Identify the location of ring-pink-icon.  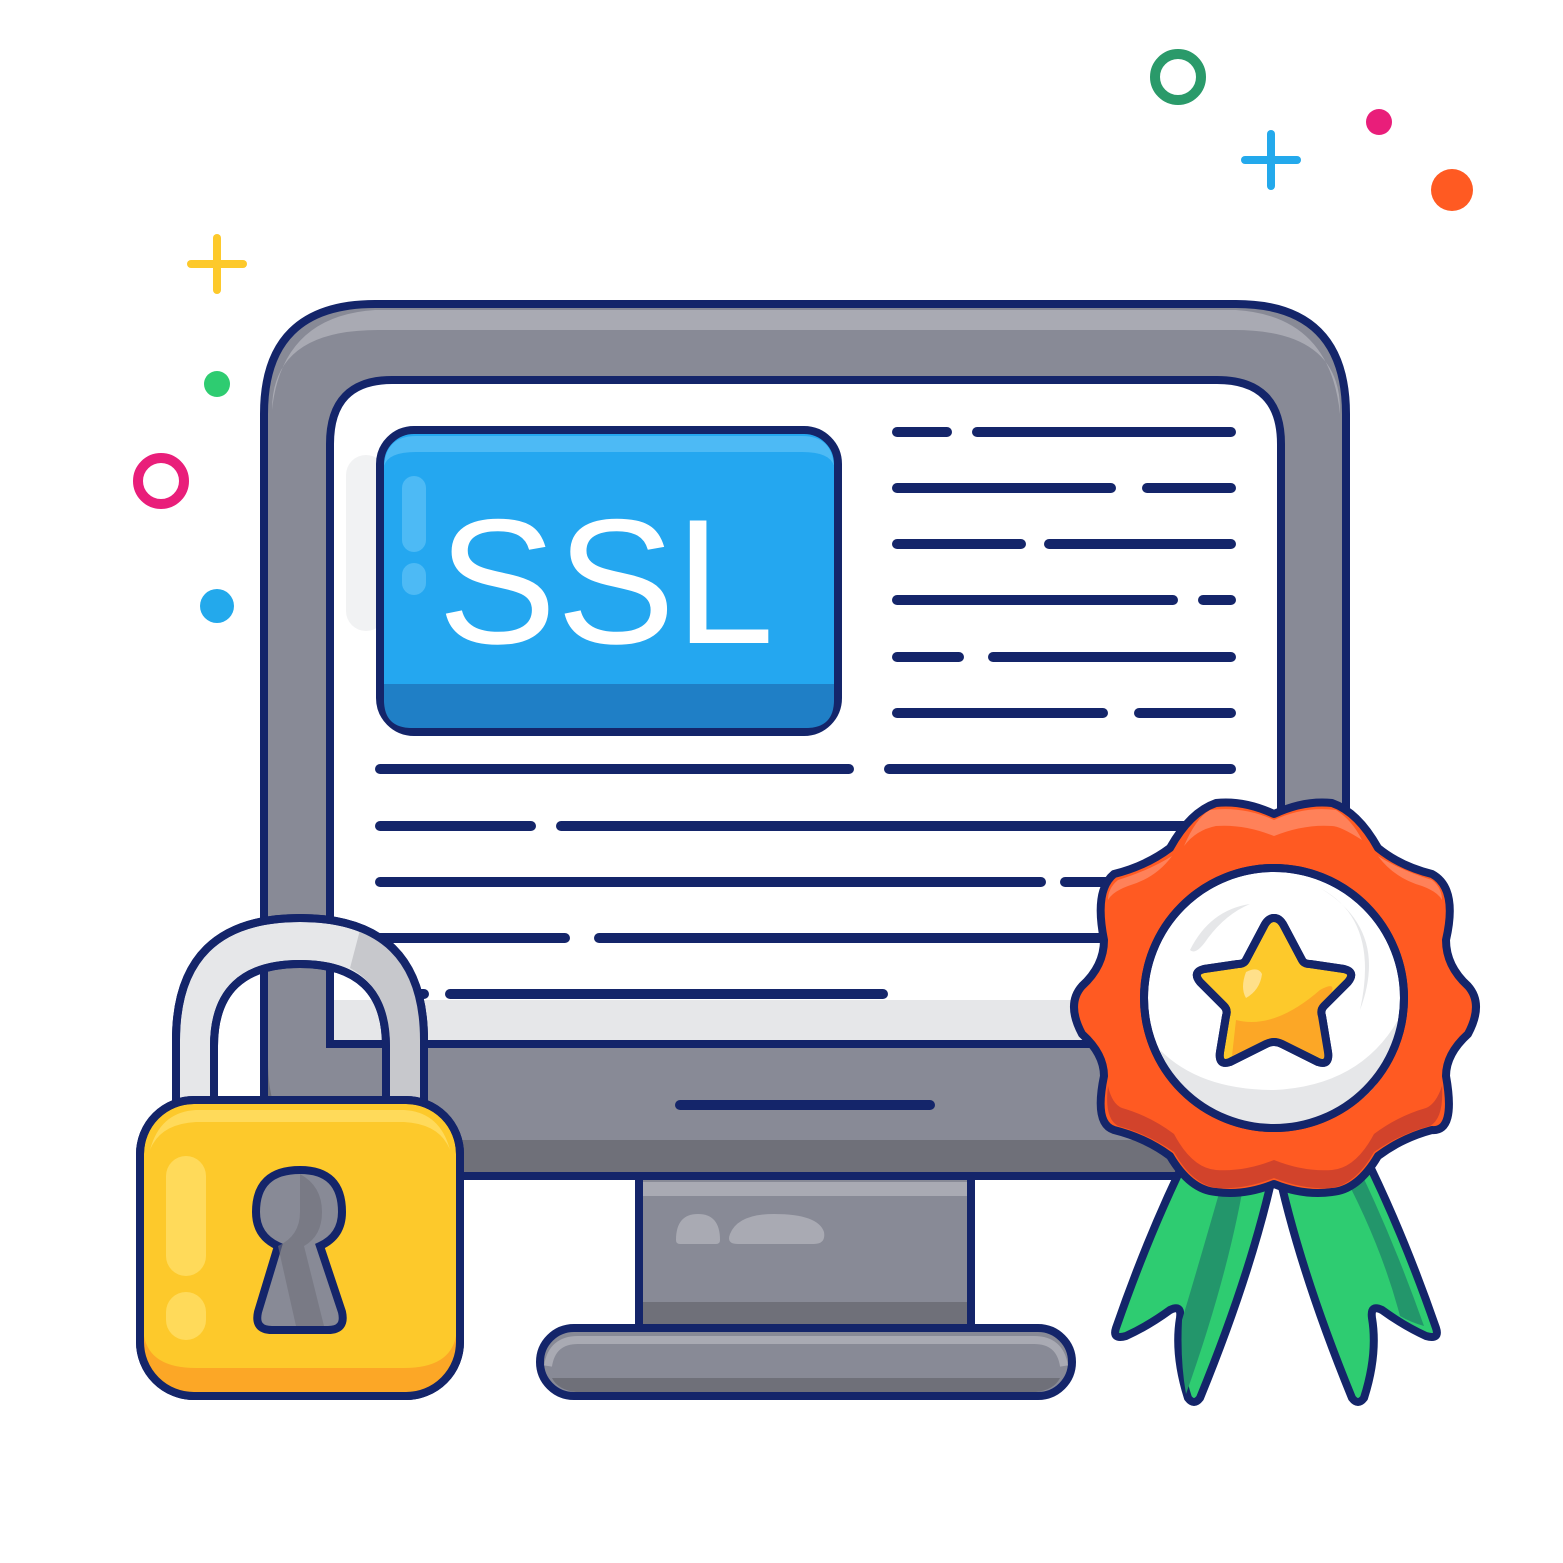
(161, 481).